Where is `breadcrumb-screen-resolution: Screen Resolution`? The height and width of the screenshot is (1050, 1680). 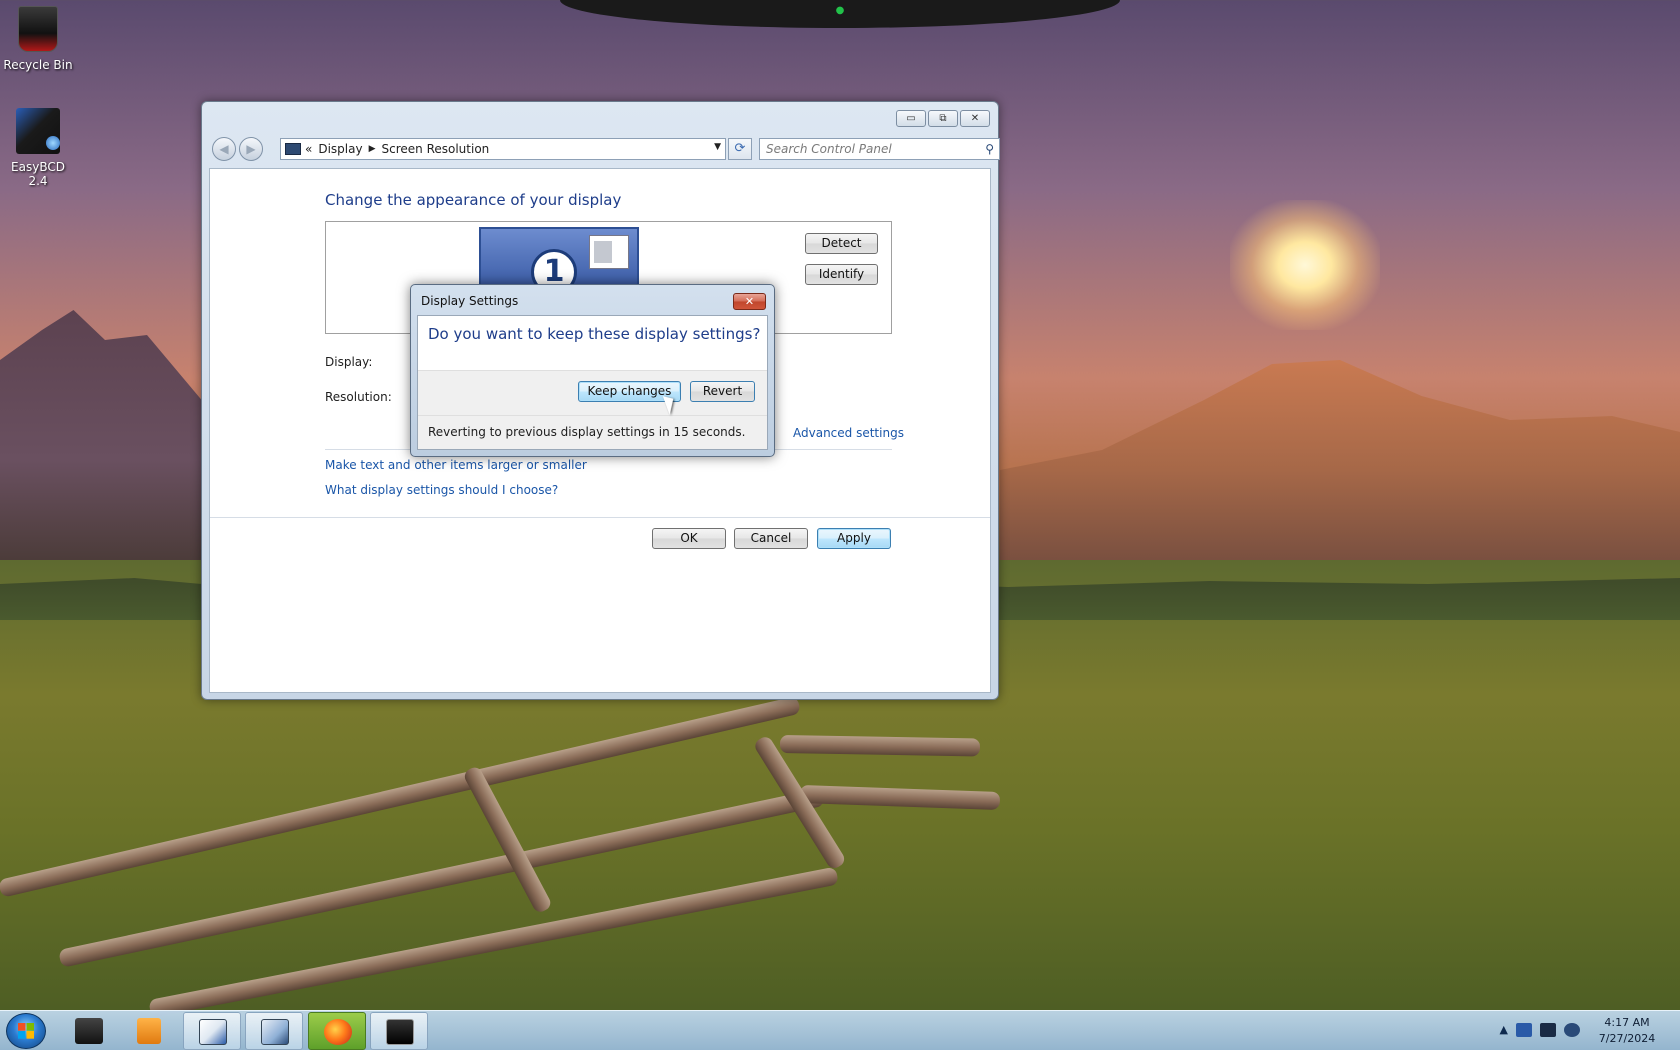 breadcrumb-screen-resolution: Screen Resolution is located at coordinates (436, 149).